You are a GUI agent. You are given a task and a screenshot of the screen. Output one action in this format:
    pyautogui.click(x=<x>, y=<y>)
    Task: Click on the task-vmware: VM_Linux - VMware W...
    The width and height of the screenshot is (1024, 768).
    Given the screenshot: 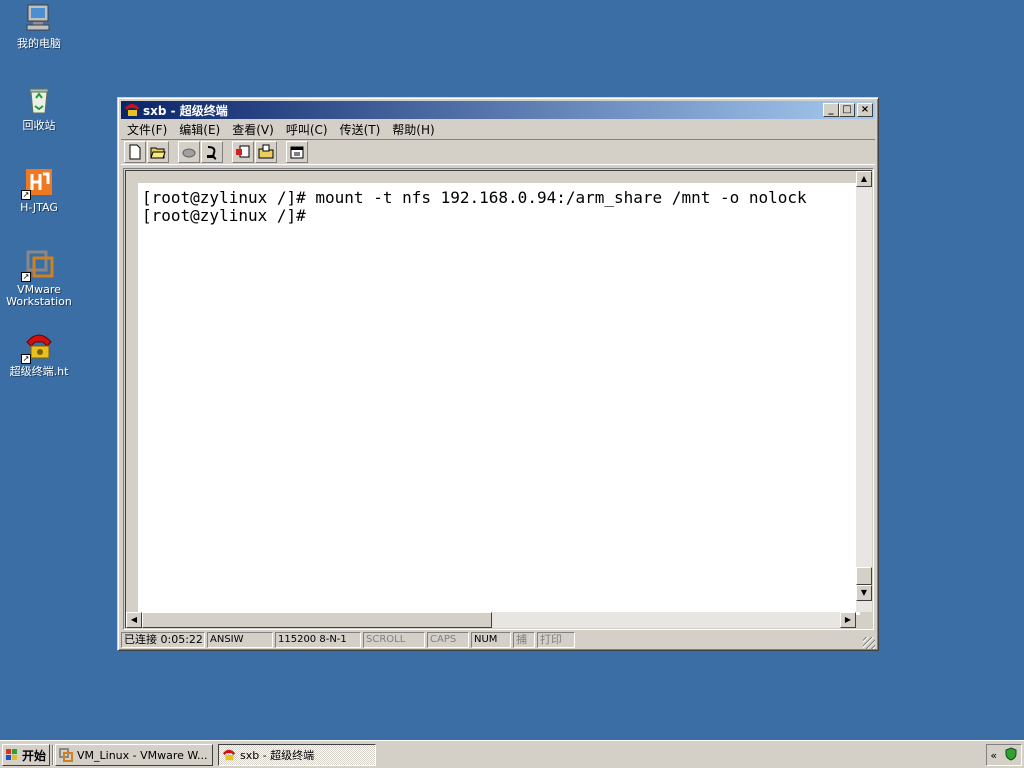 What is the action you would take?
    pyautogui.click(x=134, y=755)
    